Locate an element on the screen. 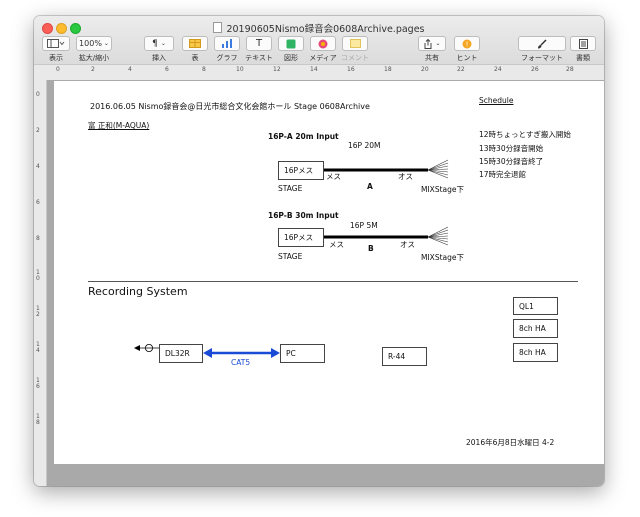 Image resolution: width=640 pixels, height=517 pixels. ruler-mark: 0 is located at coordinates (58, 69).